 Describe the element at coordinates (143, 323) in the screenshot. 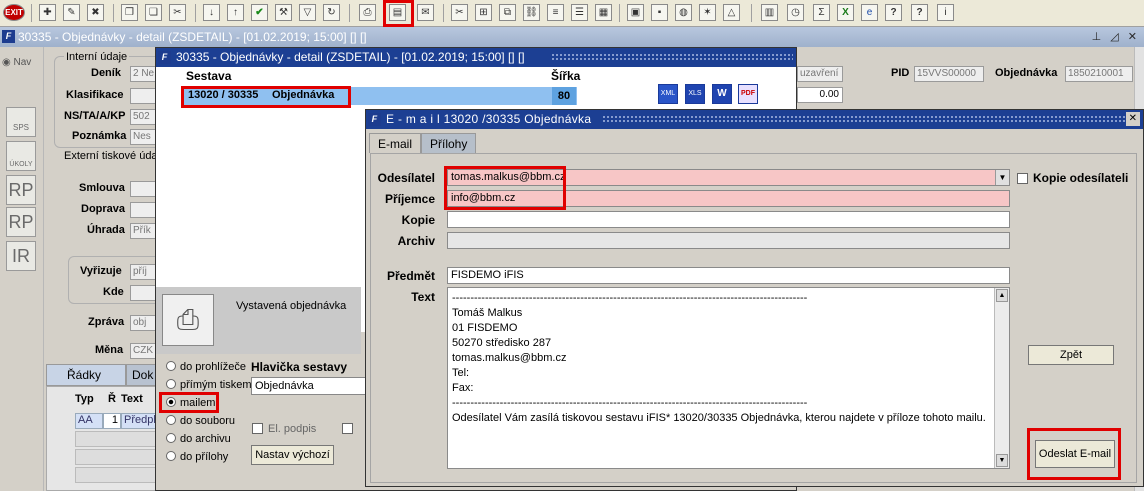

I see `zprava-field: obj` at that location.